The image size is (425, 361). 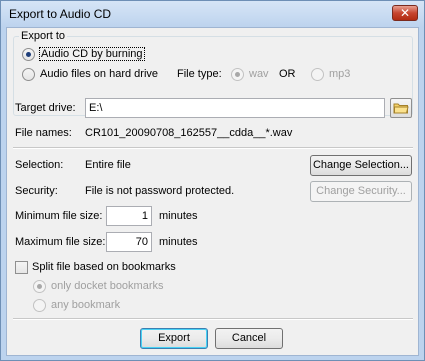 I want to click on close-button: ✕, so click(x=405, y=13).